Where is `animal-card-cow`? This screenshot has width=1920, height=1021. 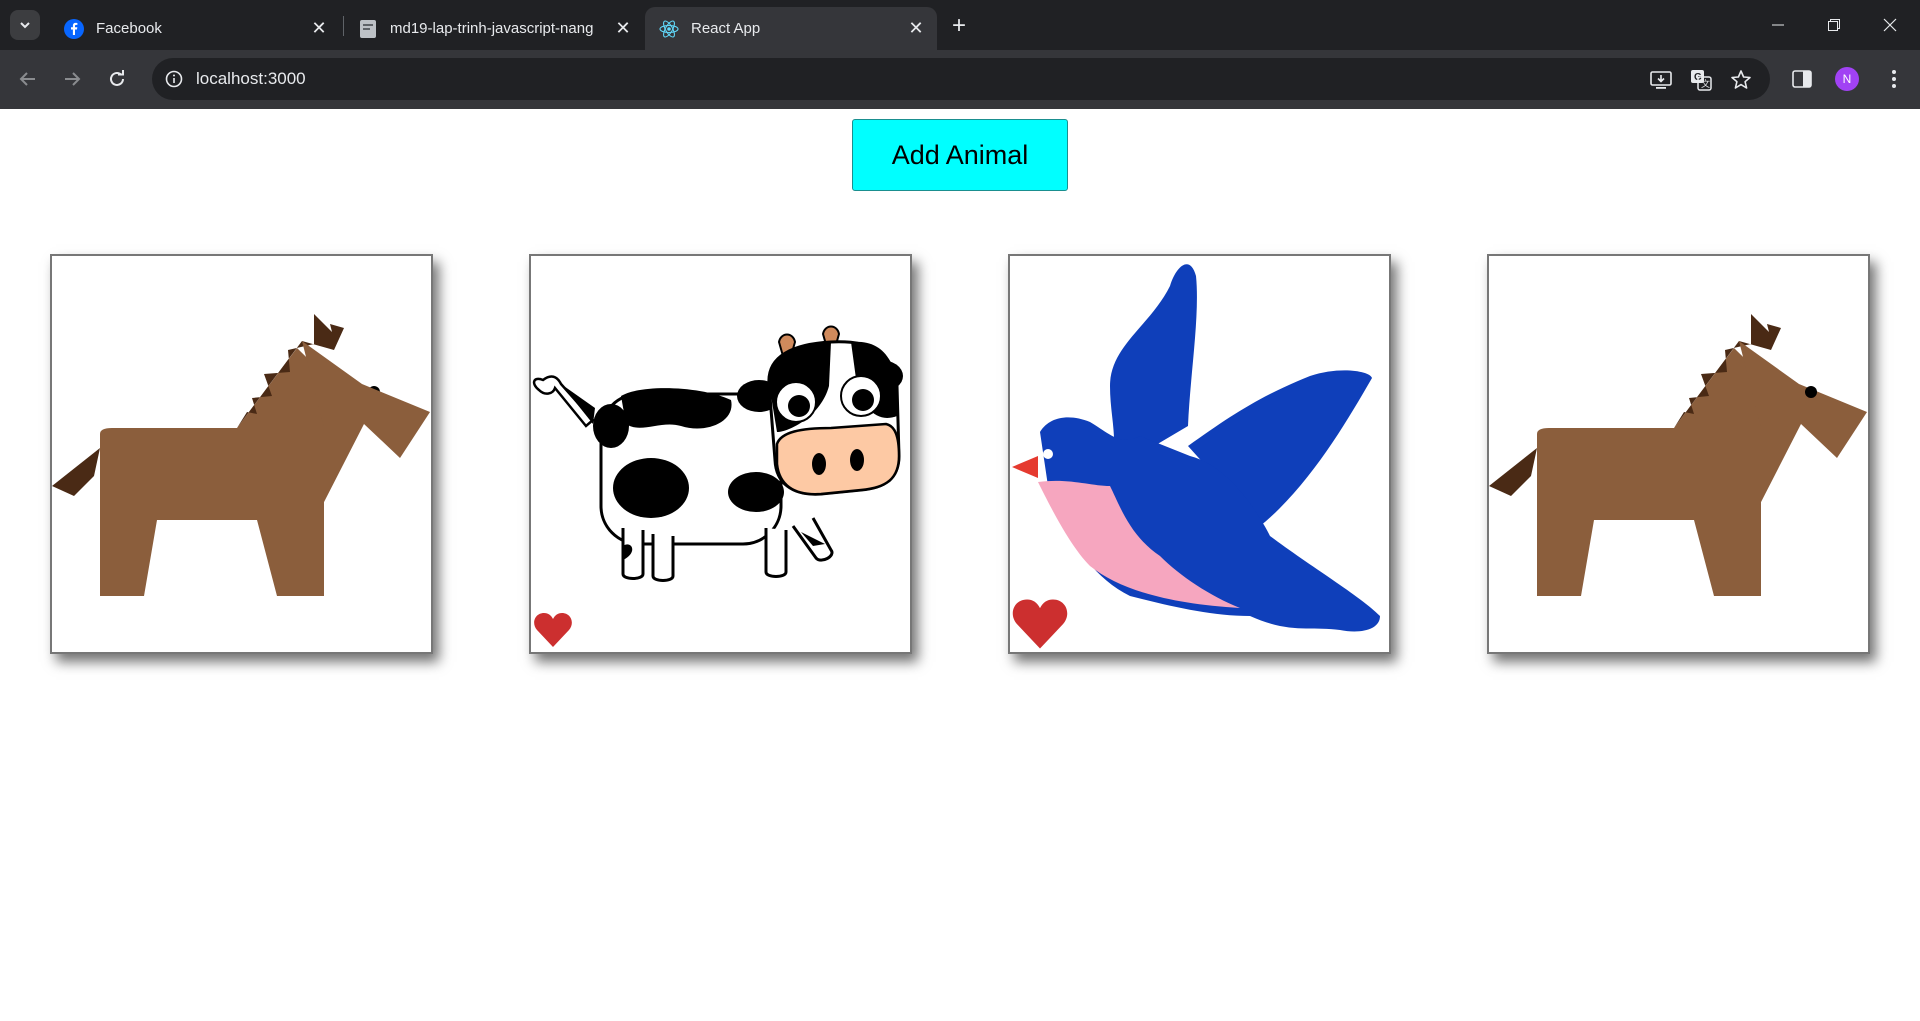
animal-card-cow is located at coordinates (720, 454).